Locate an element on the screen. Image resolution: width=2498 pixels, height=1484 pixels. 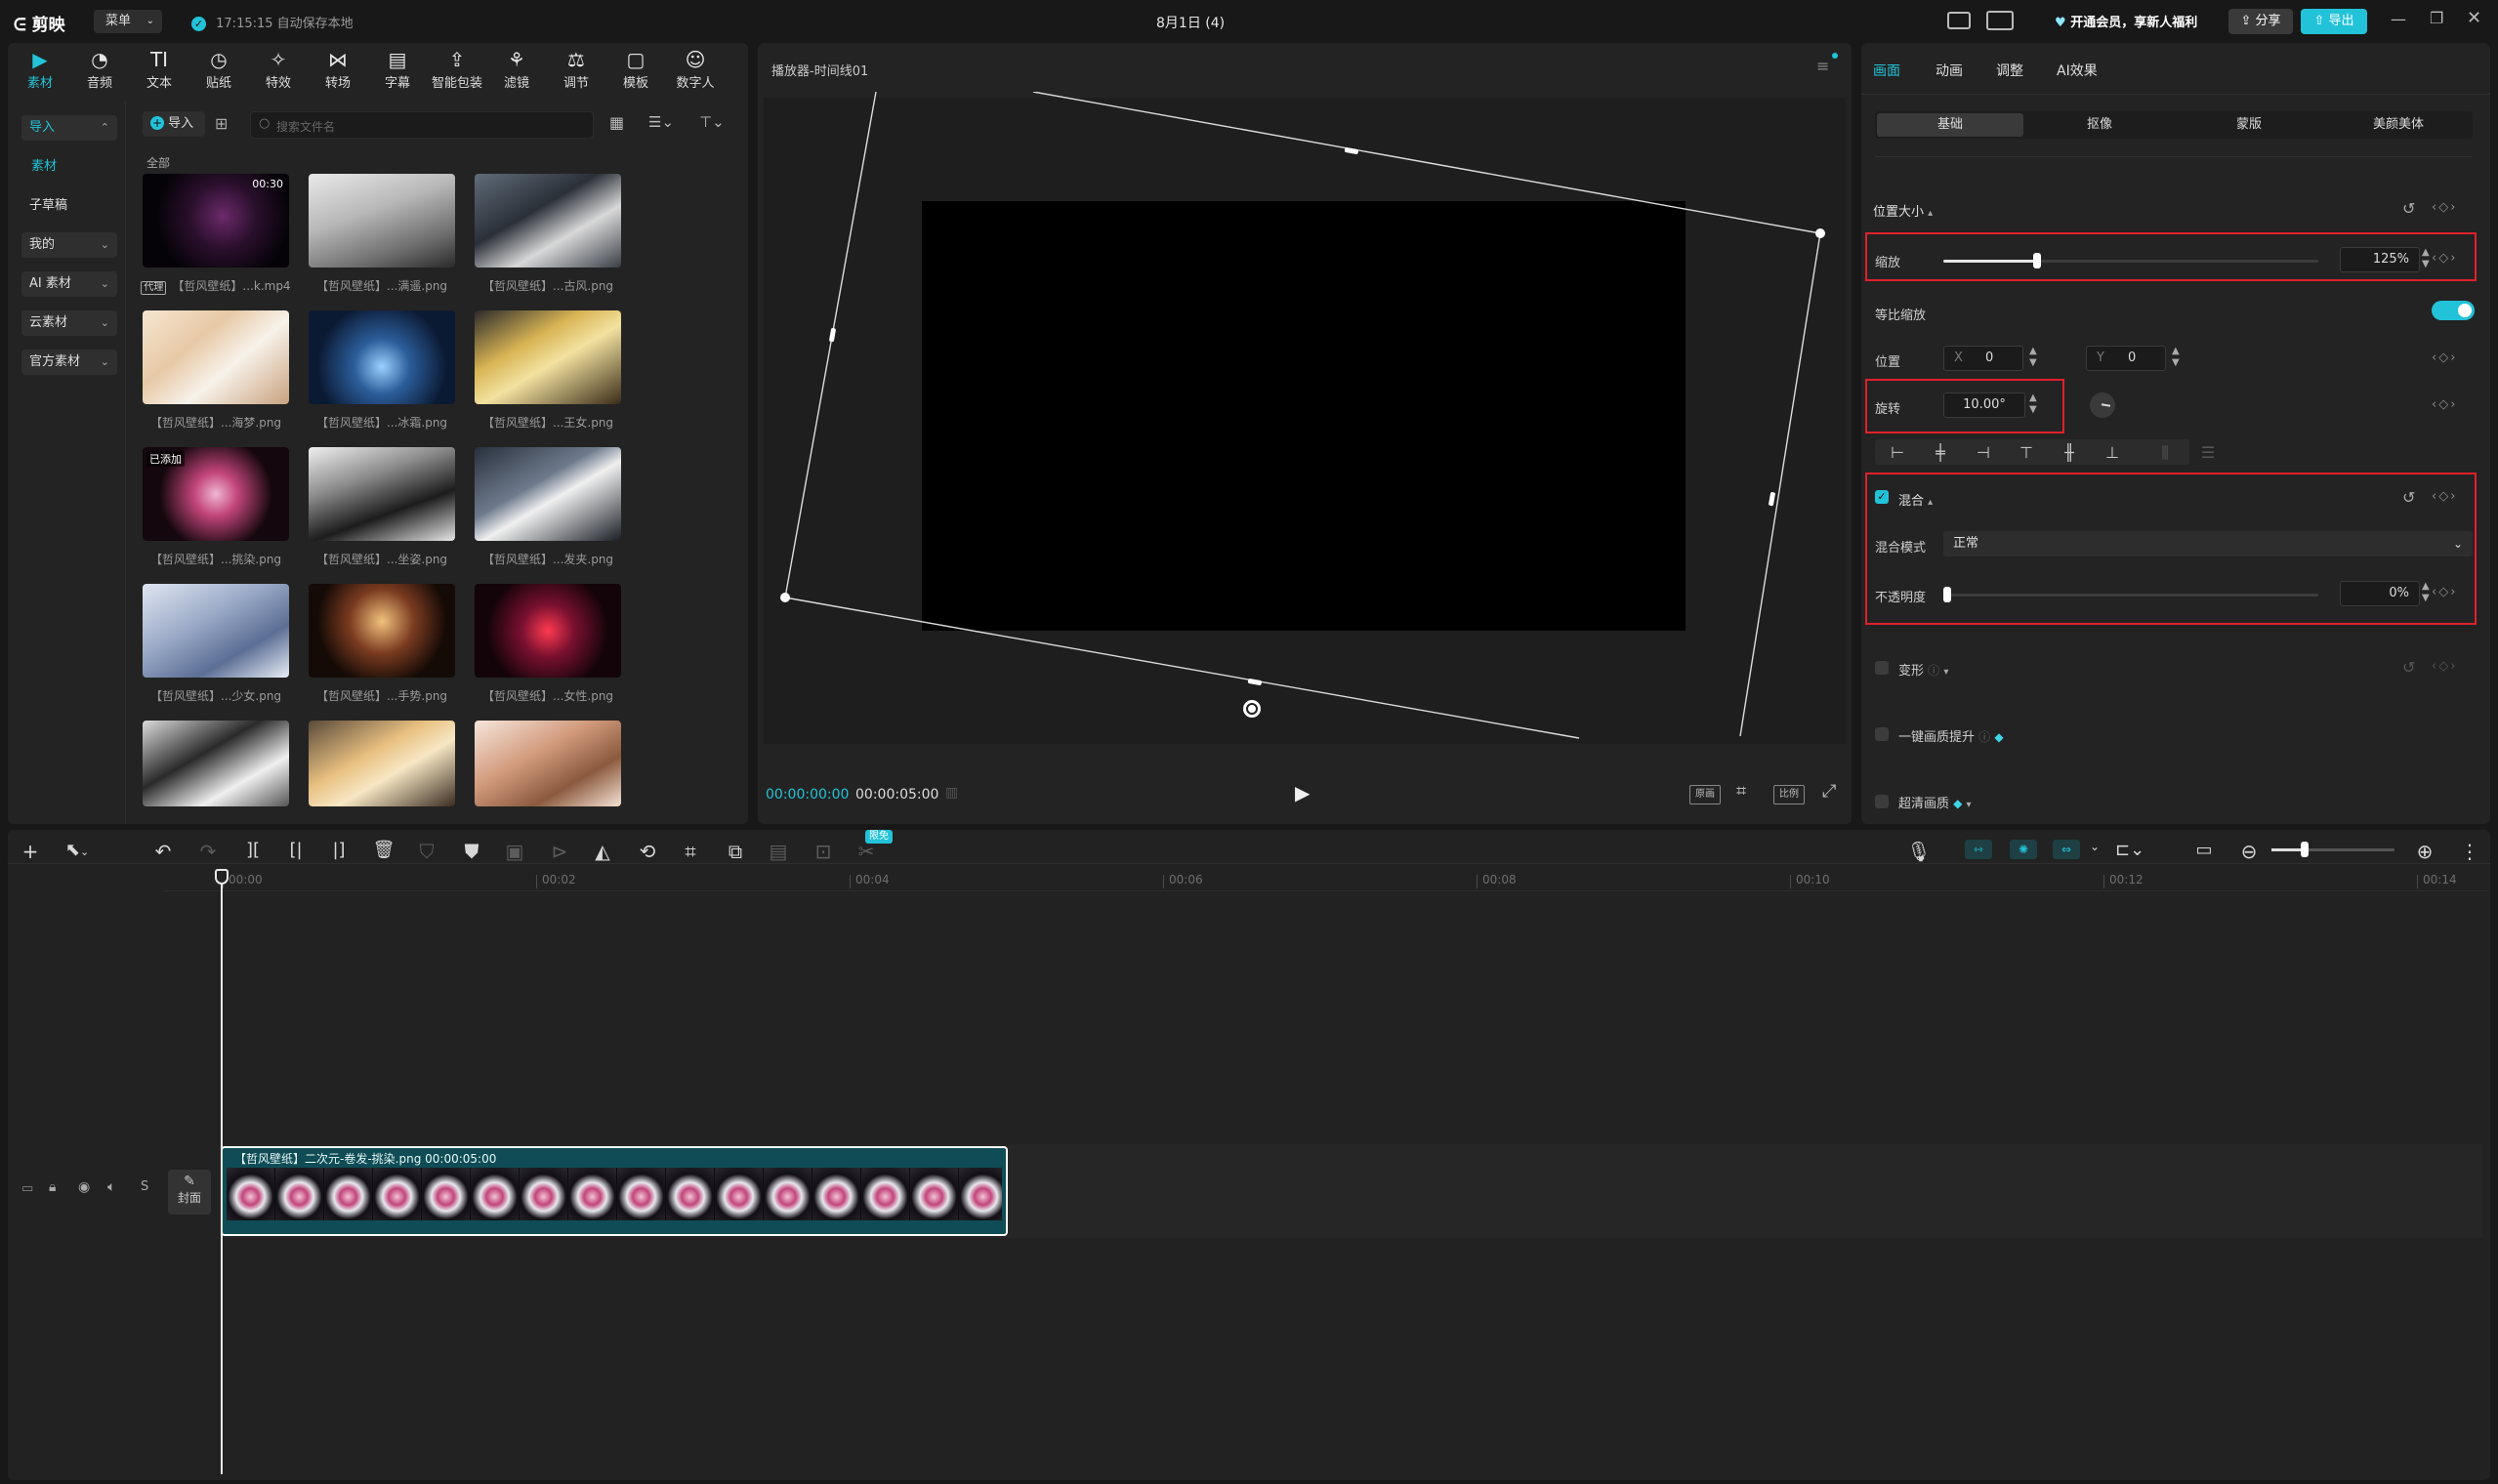
screenshot-icon: ⌗ is located at coordinates (1741, 792).